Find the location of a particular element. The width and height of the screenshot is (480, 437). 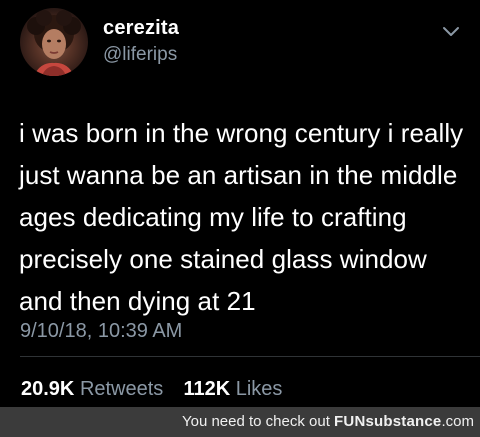

tweet-timestamp: 9/10/18, 10:39 AM is located at coordinates (101, 331).